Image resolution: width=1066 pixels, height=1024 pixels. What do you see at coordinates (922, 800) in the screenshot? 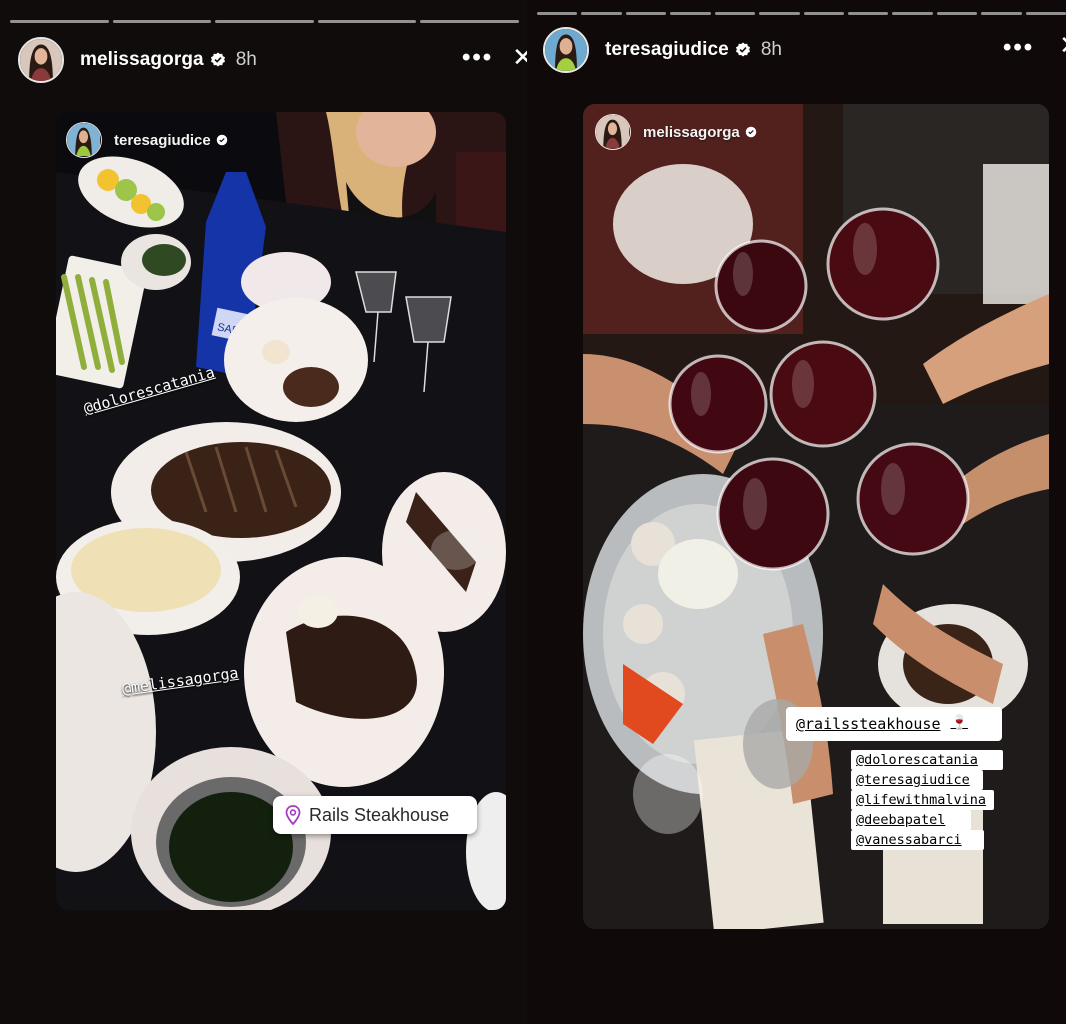
I see `mention-sticker: @lifewithmalvina` at bounding box center [922, 800].